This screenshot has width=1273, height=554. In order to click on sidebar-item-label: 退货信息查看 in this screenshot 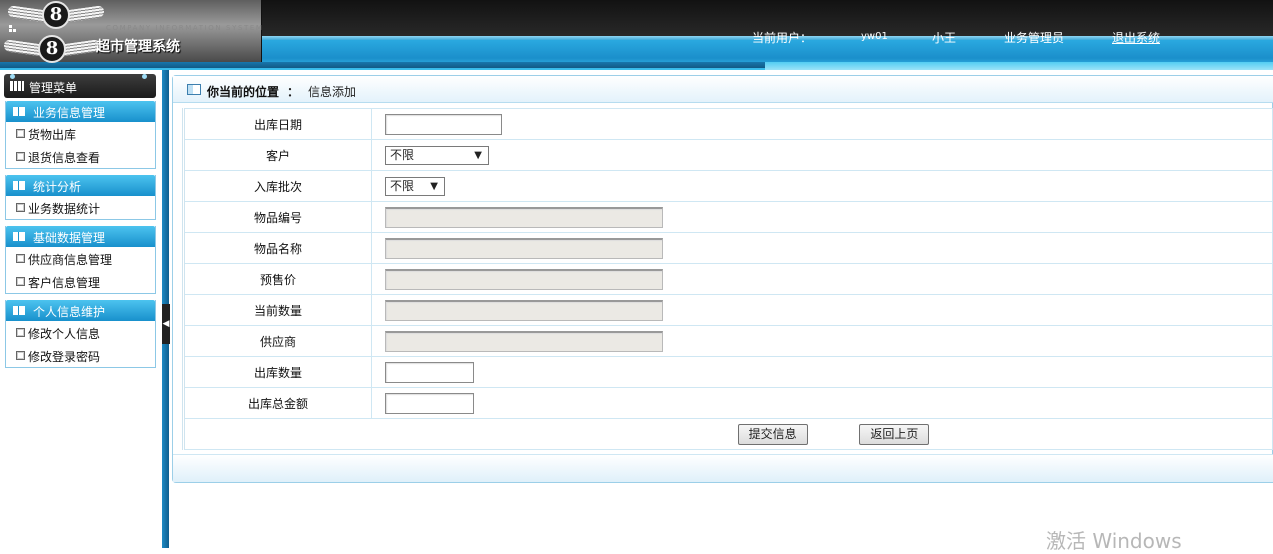, I will do `click(64, 158)`.